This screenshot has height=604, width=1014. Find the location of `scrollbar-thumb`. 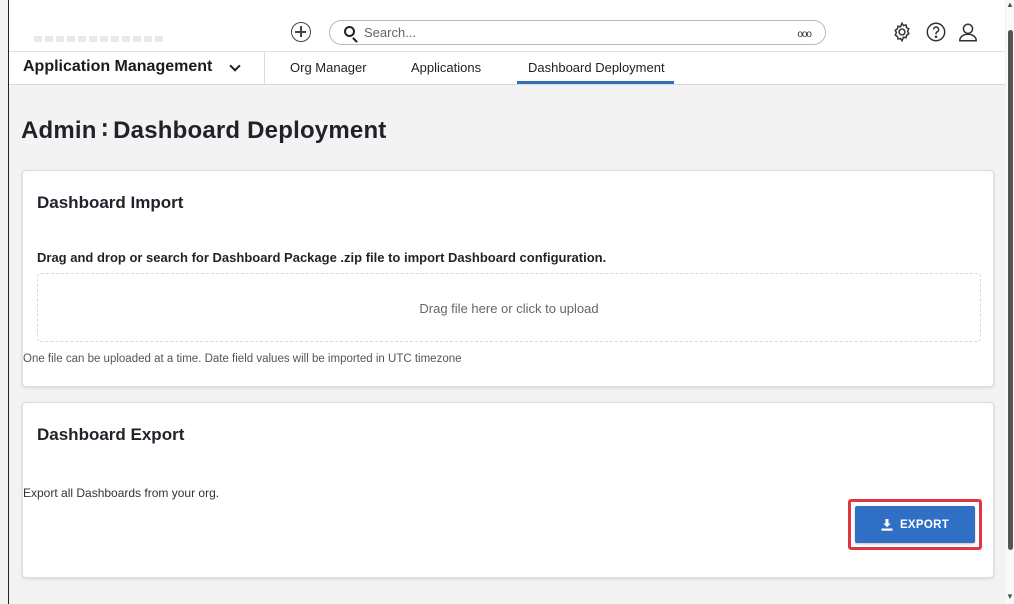

scrollbar-thumb is located at coordinates (1010, 290).